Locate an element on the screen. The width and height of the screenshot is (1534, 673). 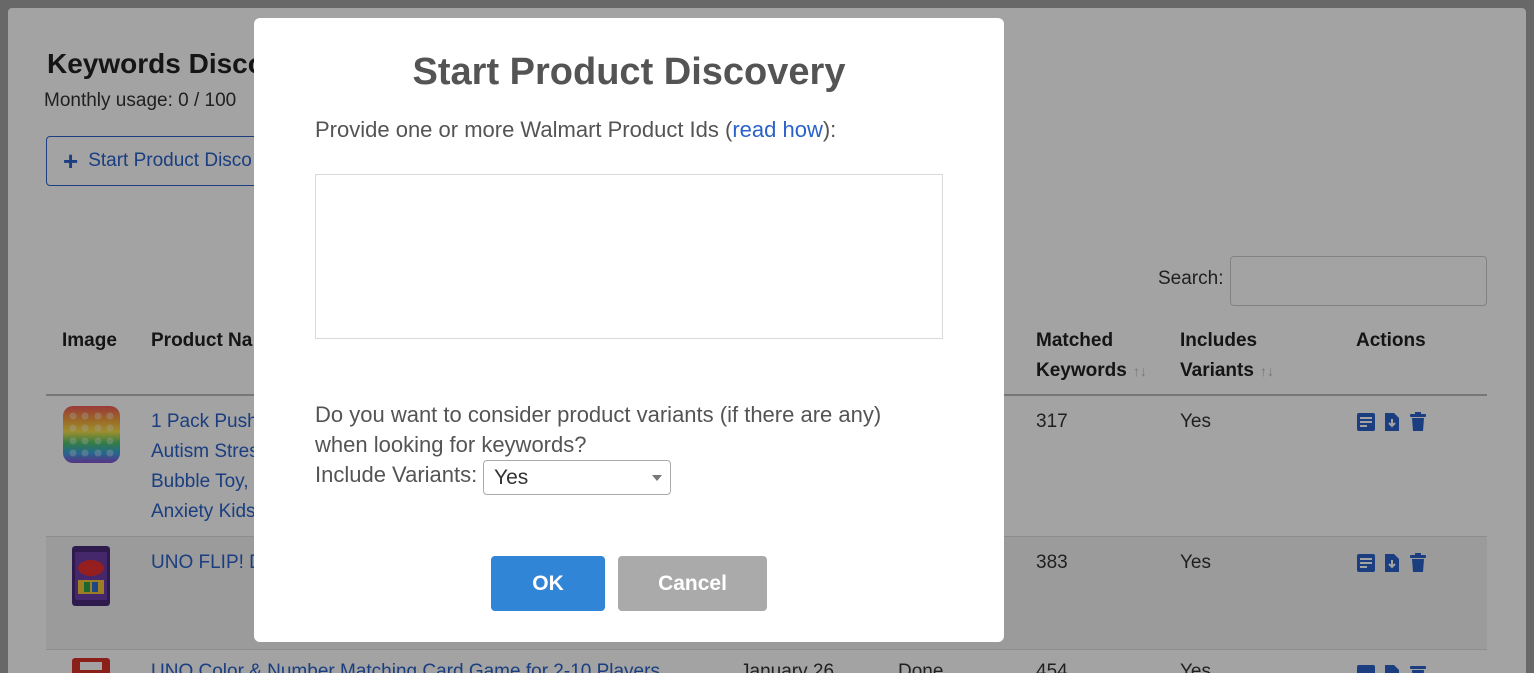
product-ids-textarea is located at coordinates (629, 256).